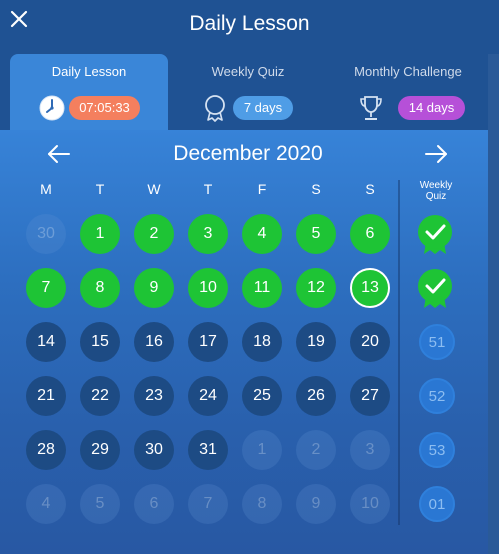 This screenshot has height=554, width=499. Describe the element at coordinates (100, 342) in the screenshot. I see `day-cell: 15` at that location.